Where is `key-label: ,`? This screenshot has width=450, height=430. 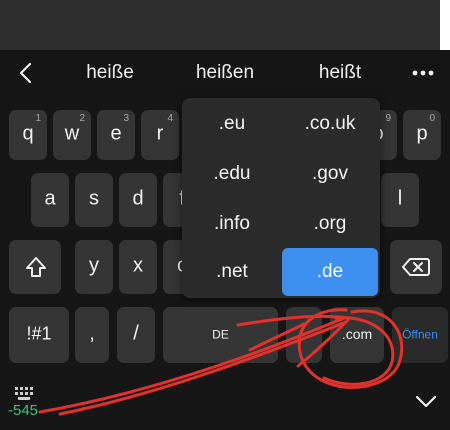
key-label: , is located at coordinates (92, 333).